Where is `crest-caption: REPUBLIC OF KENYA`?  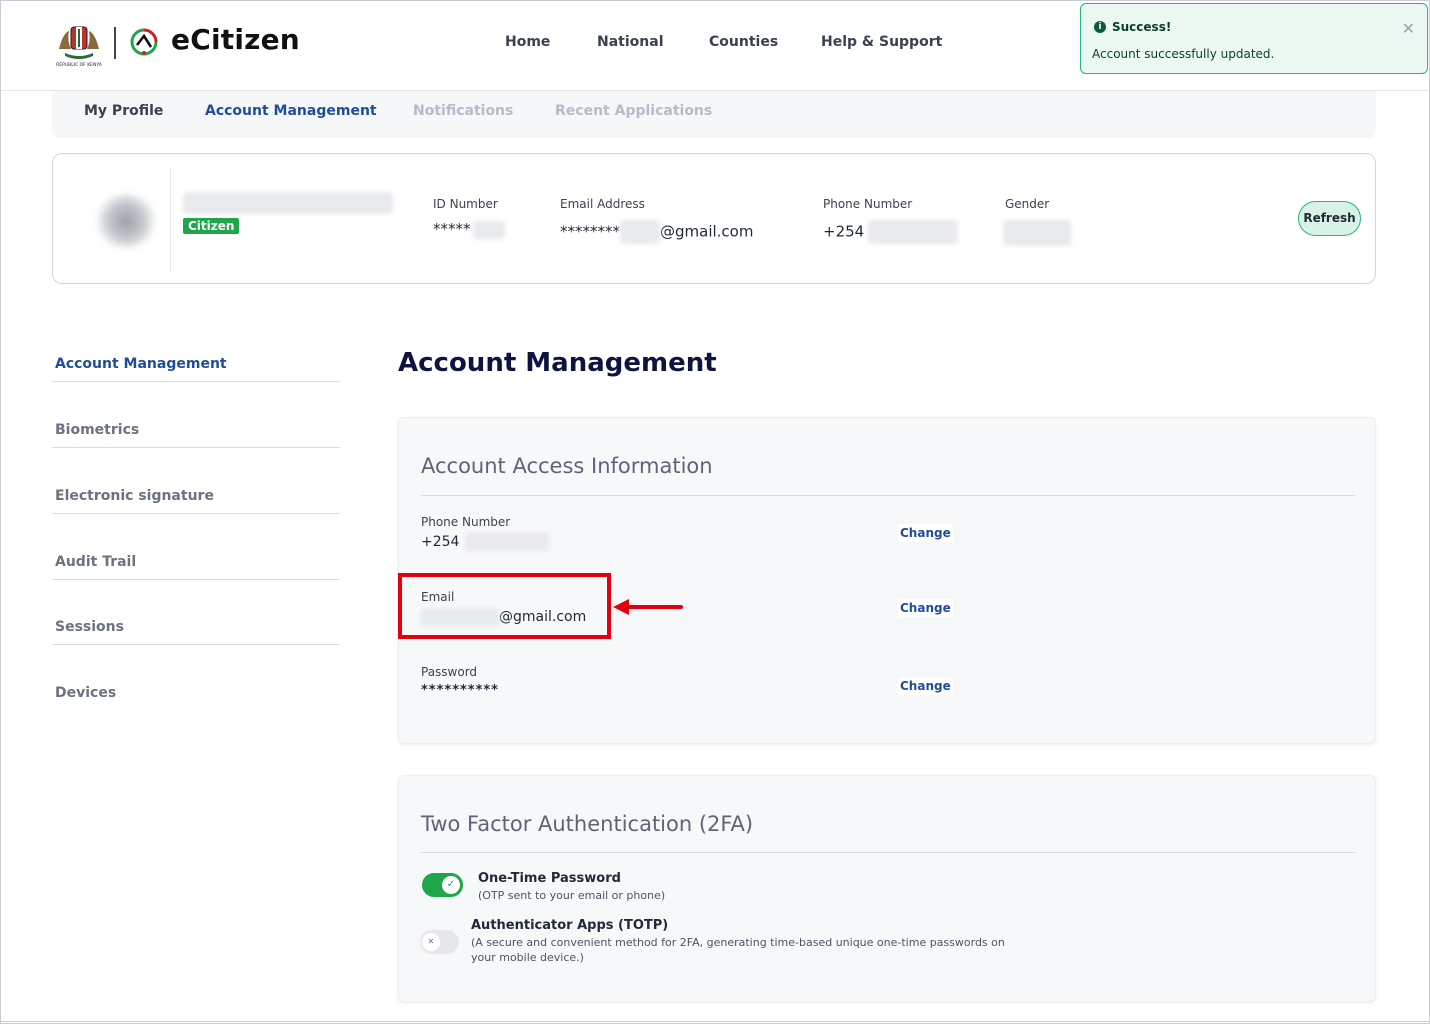 crest-caption: REPUBLIC OF KENYA is located at coordinates (79, 65).